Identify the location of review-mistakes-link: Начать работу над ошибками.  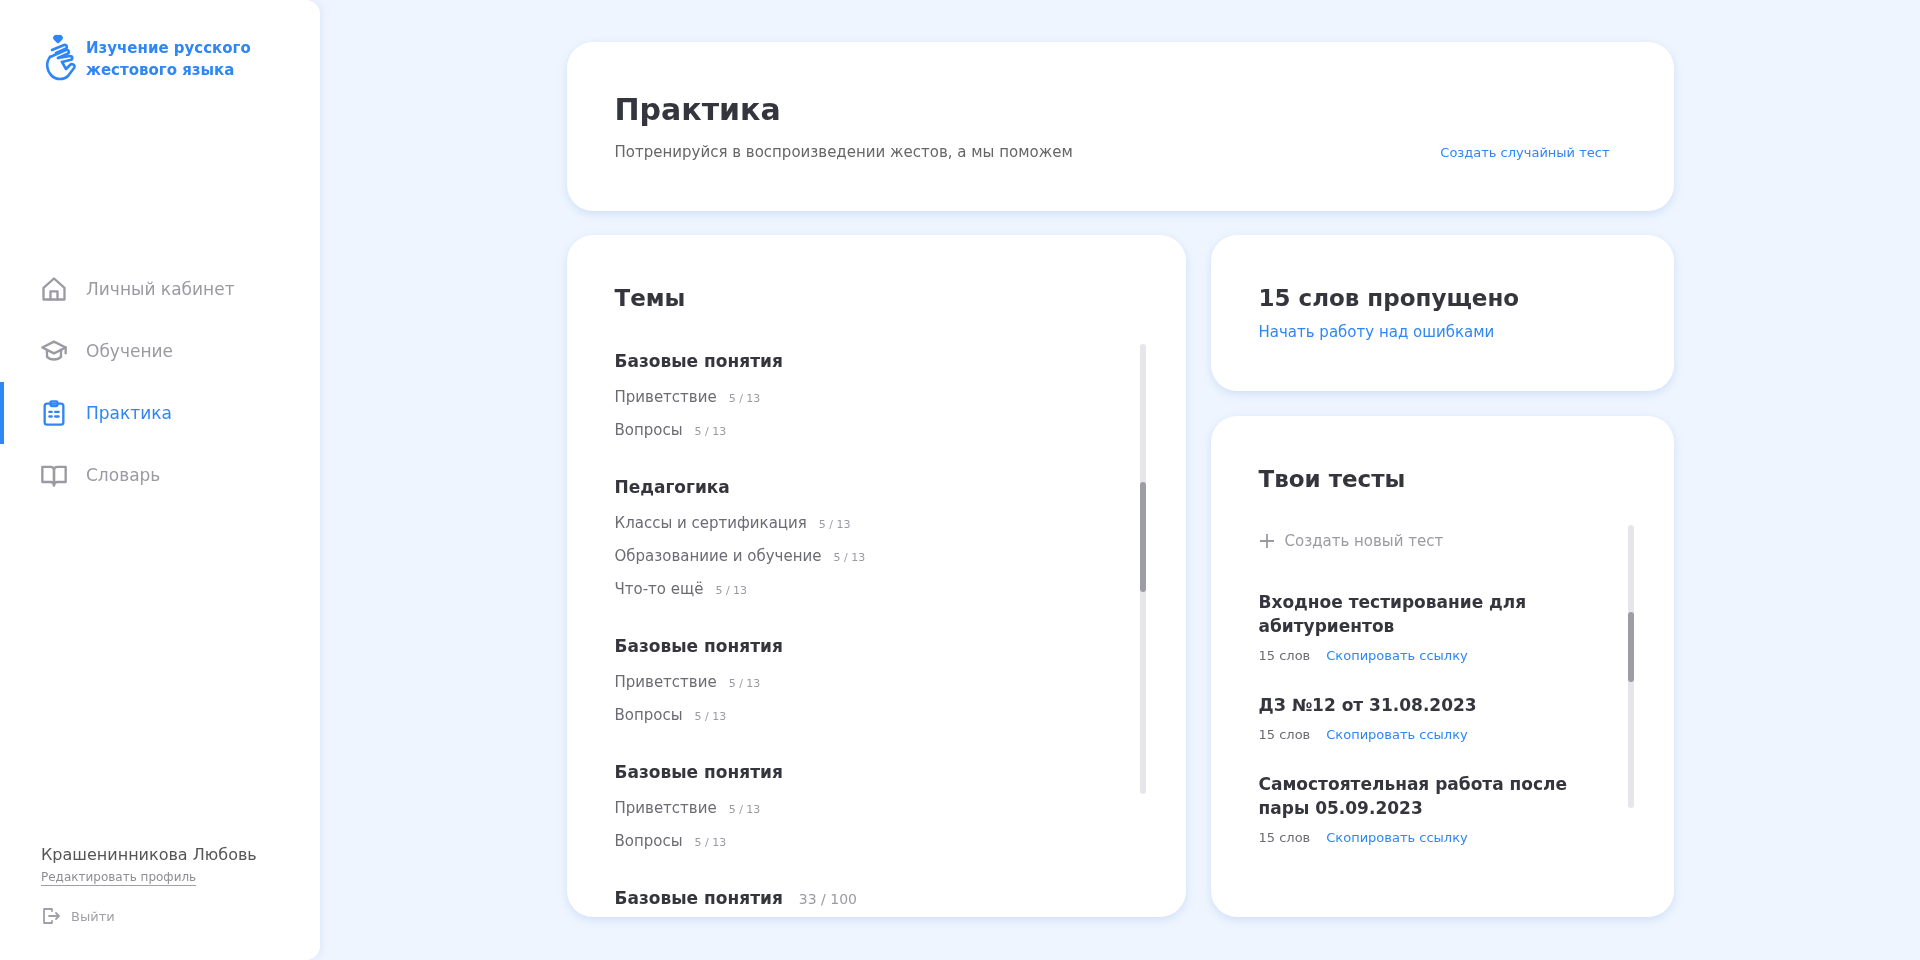
(1442, 332).